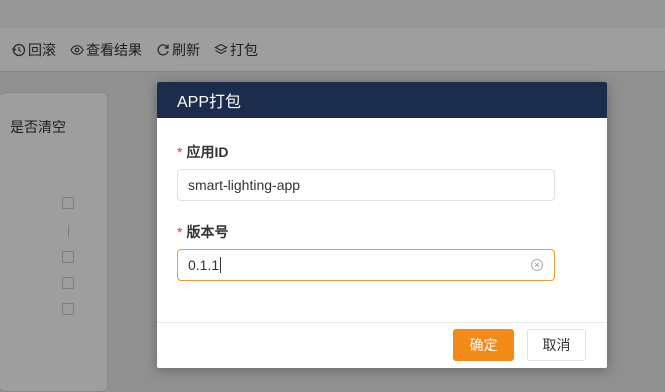 This screenshot has width=665, height=392. Describe the element at coordinates (382, 100) in the screenshot. I see `dialog-header: APP打包` at that location.